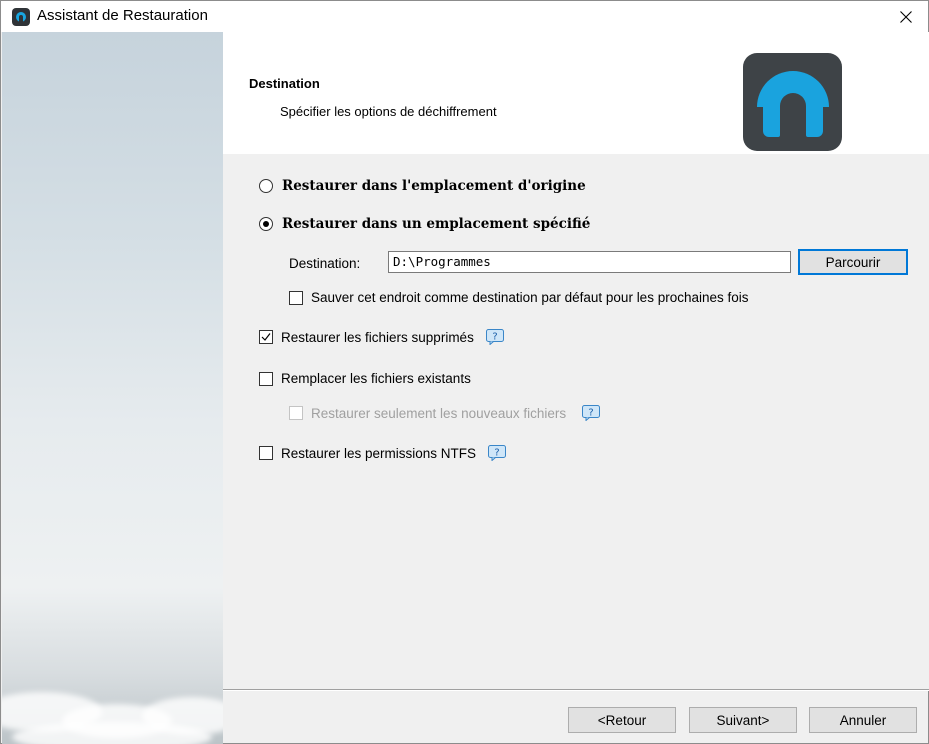 The width and height of the screenshot is (929, 744). I want to click on restore-deleted-checkbox-row: Restaurer les fichiers supprimés ?, so click(381, 337).